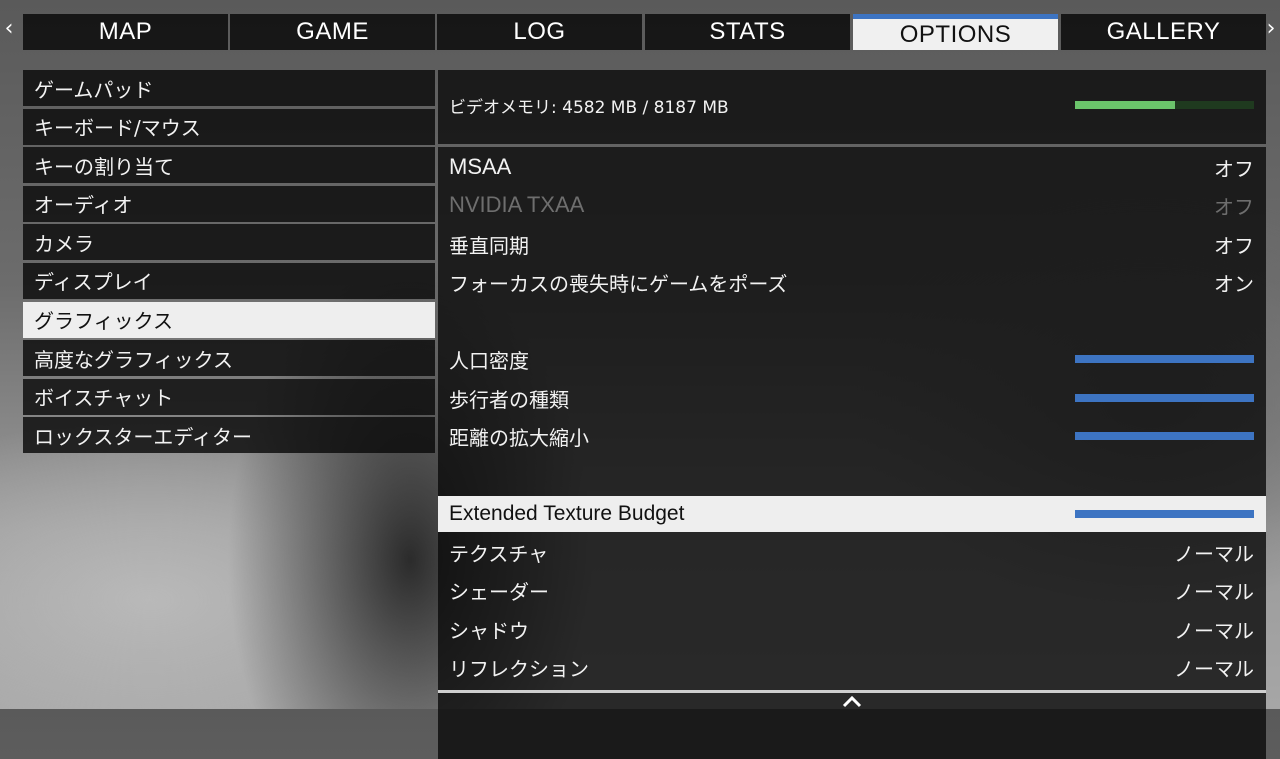 The height and width of the screenshot is (759, 1280). What do you see at coordinates (852, 282) in the screenshot?
I see `setting-row-pause-on-focus-loss: フォーカスの喪失時にゲームをポーズ オン` at bounding box center [852, 282].